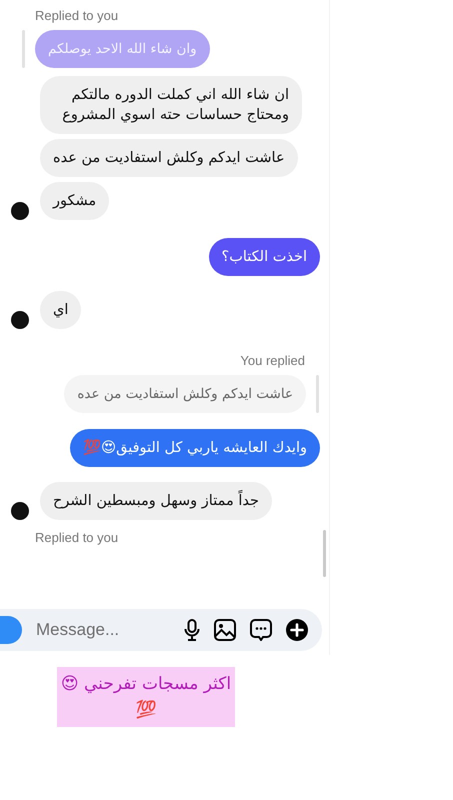  What do you see at coordinates (195, 448) in the screenshot?
I see `message-bubble: وايدك العايشه ياربي كل التوفيق😍💯` at bounding box center [195, 448].